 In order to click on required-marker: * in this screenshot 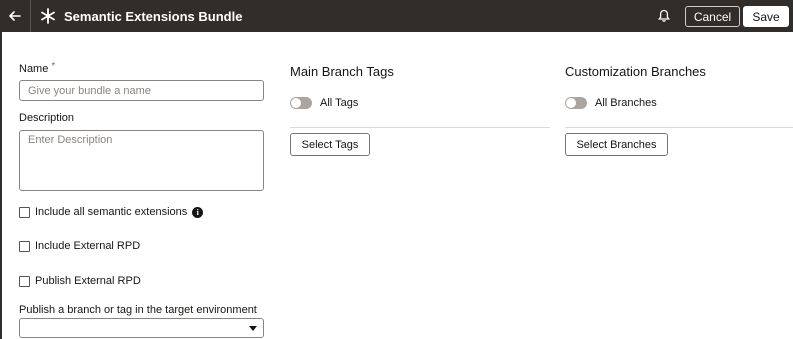, I will do `click(53, 66)`.